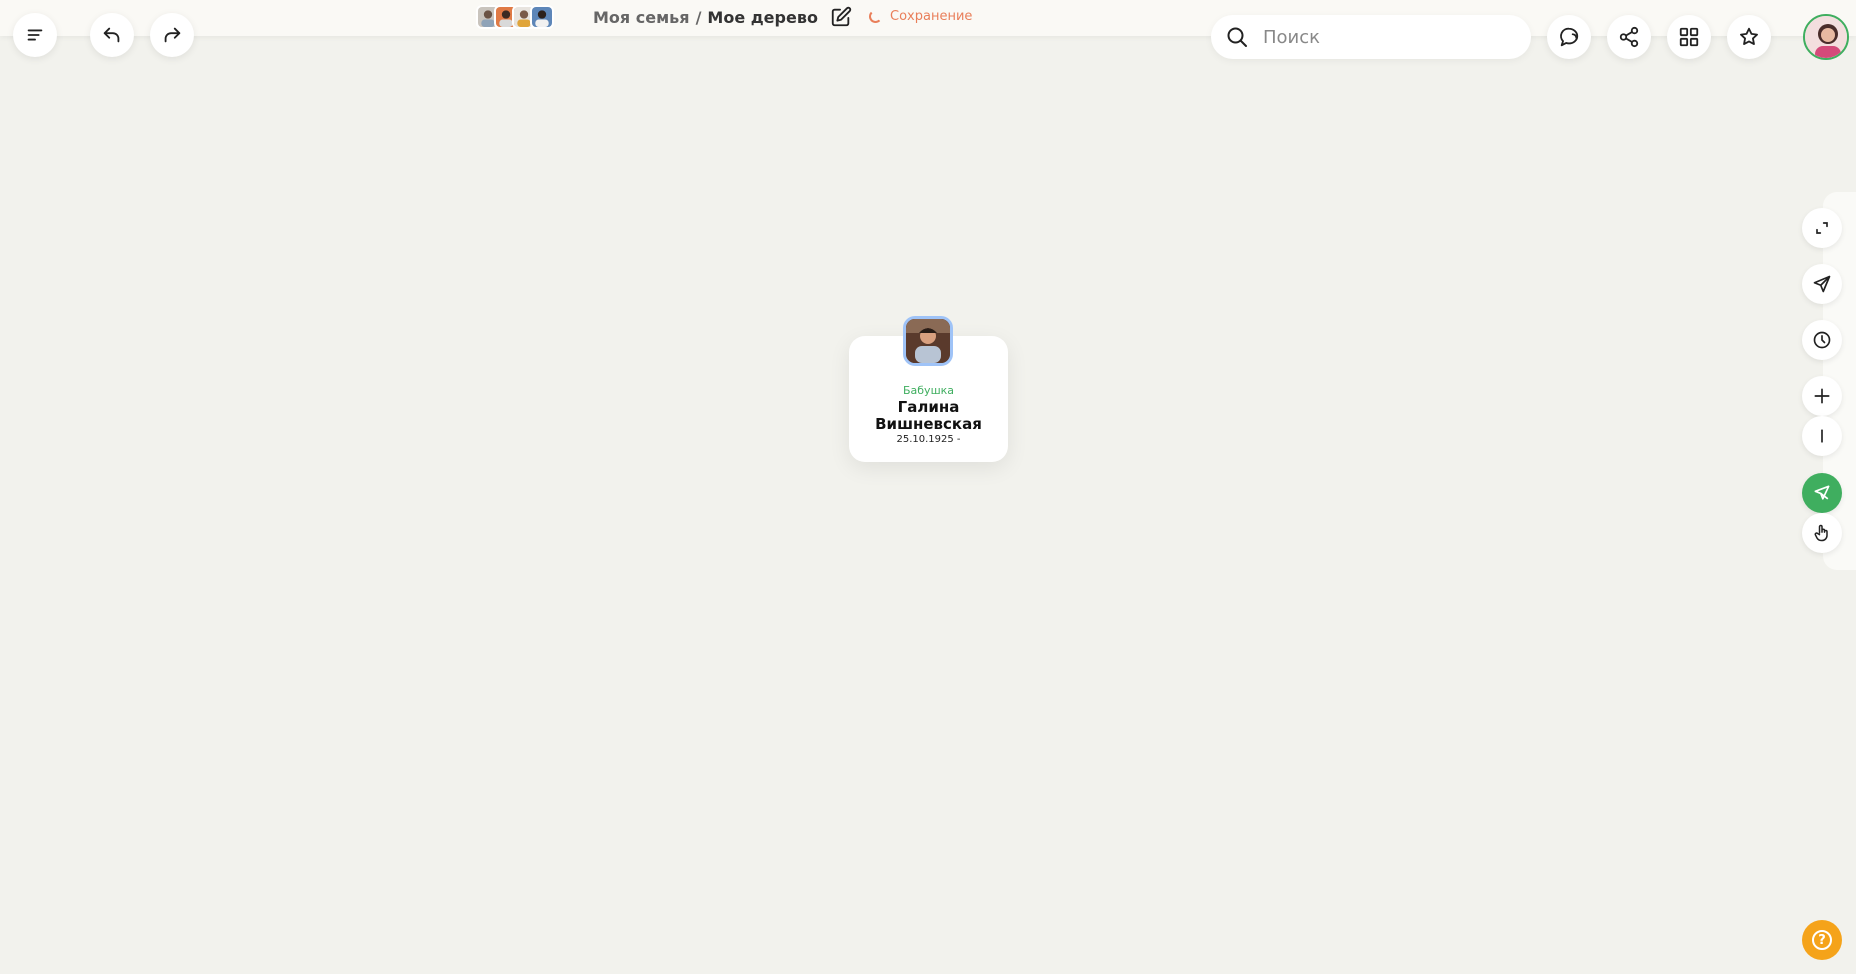  I want to click on history-button, so click(1822, 340).